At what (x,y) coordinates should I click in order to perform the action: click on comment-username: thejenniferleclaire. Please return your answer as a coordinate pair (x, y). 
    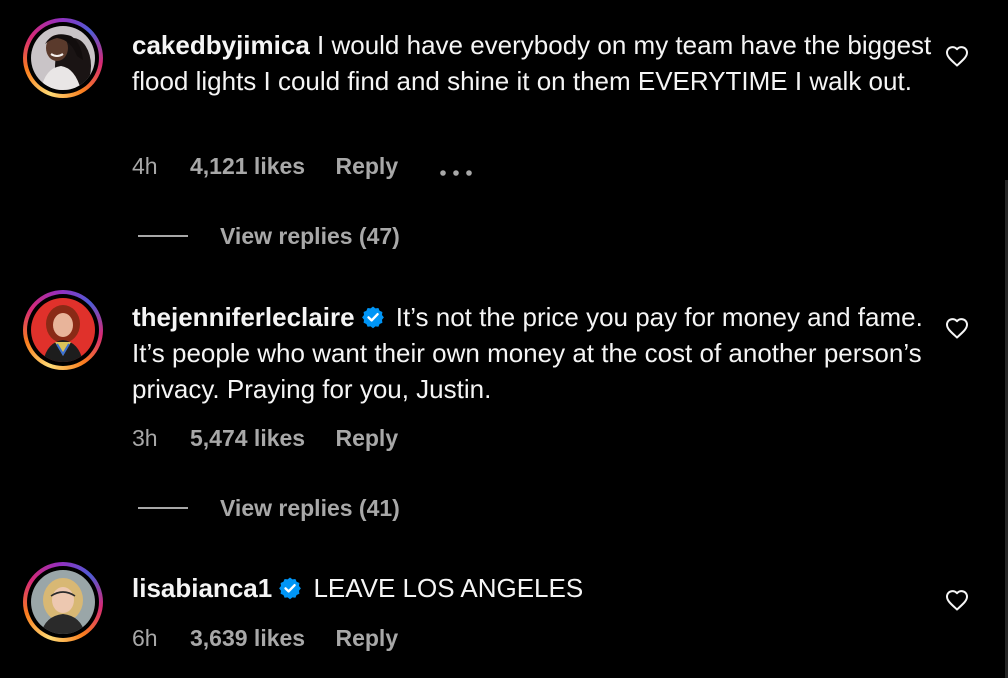
    Looking at the image, I should click on (243, 317).